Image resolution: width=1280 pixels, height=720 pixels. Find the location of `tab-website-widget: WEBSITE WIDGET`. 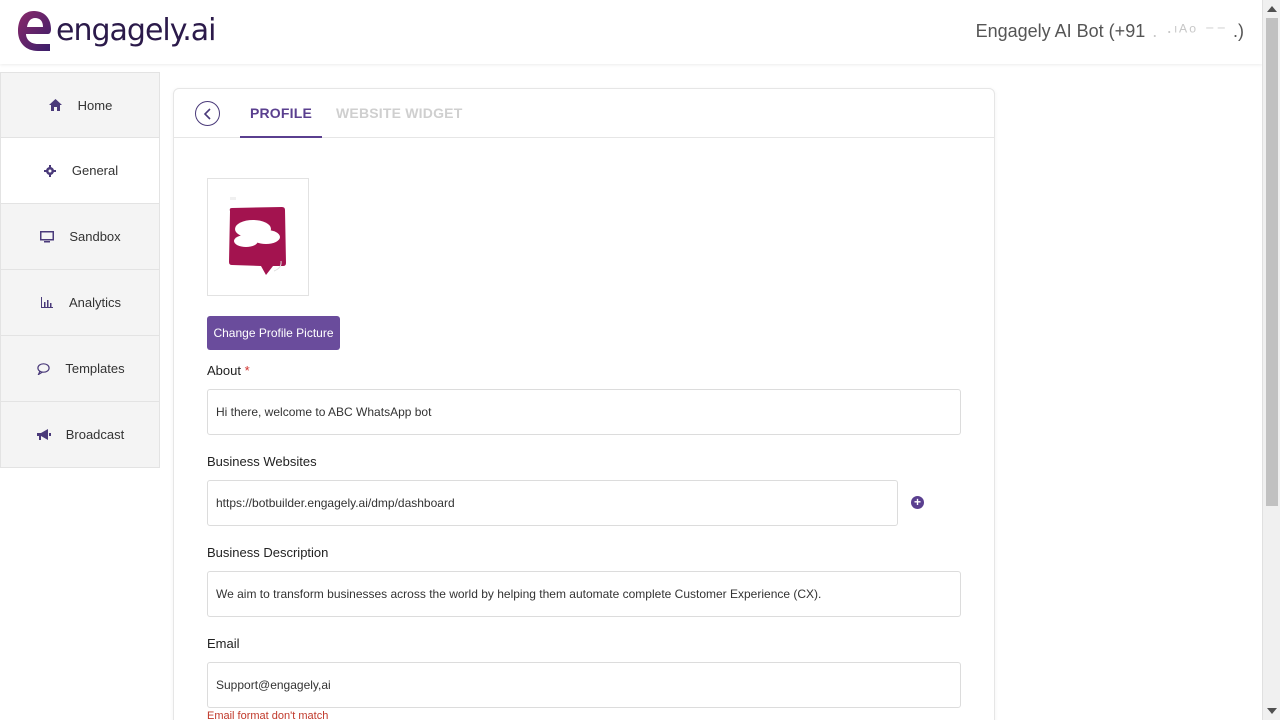

tab-website-widget: WEBSITE WIDGET is located at coordinates (399, 113).